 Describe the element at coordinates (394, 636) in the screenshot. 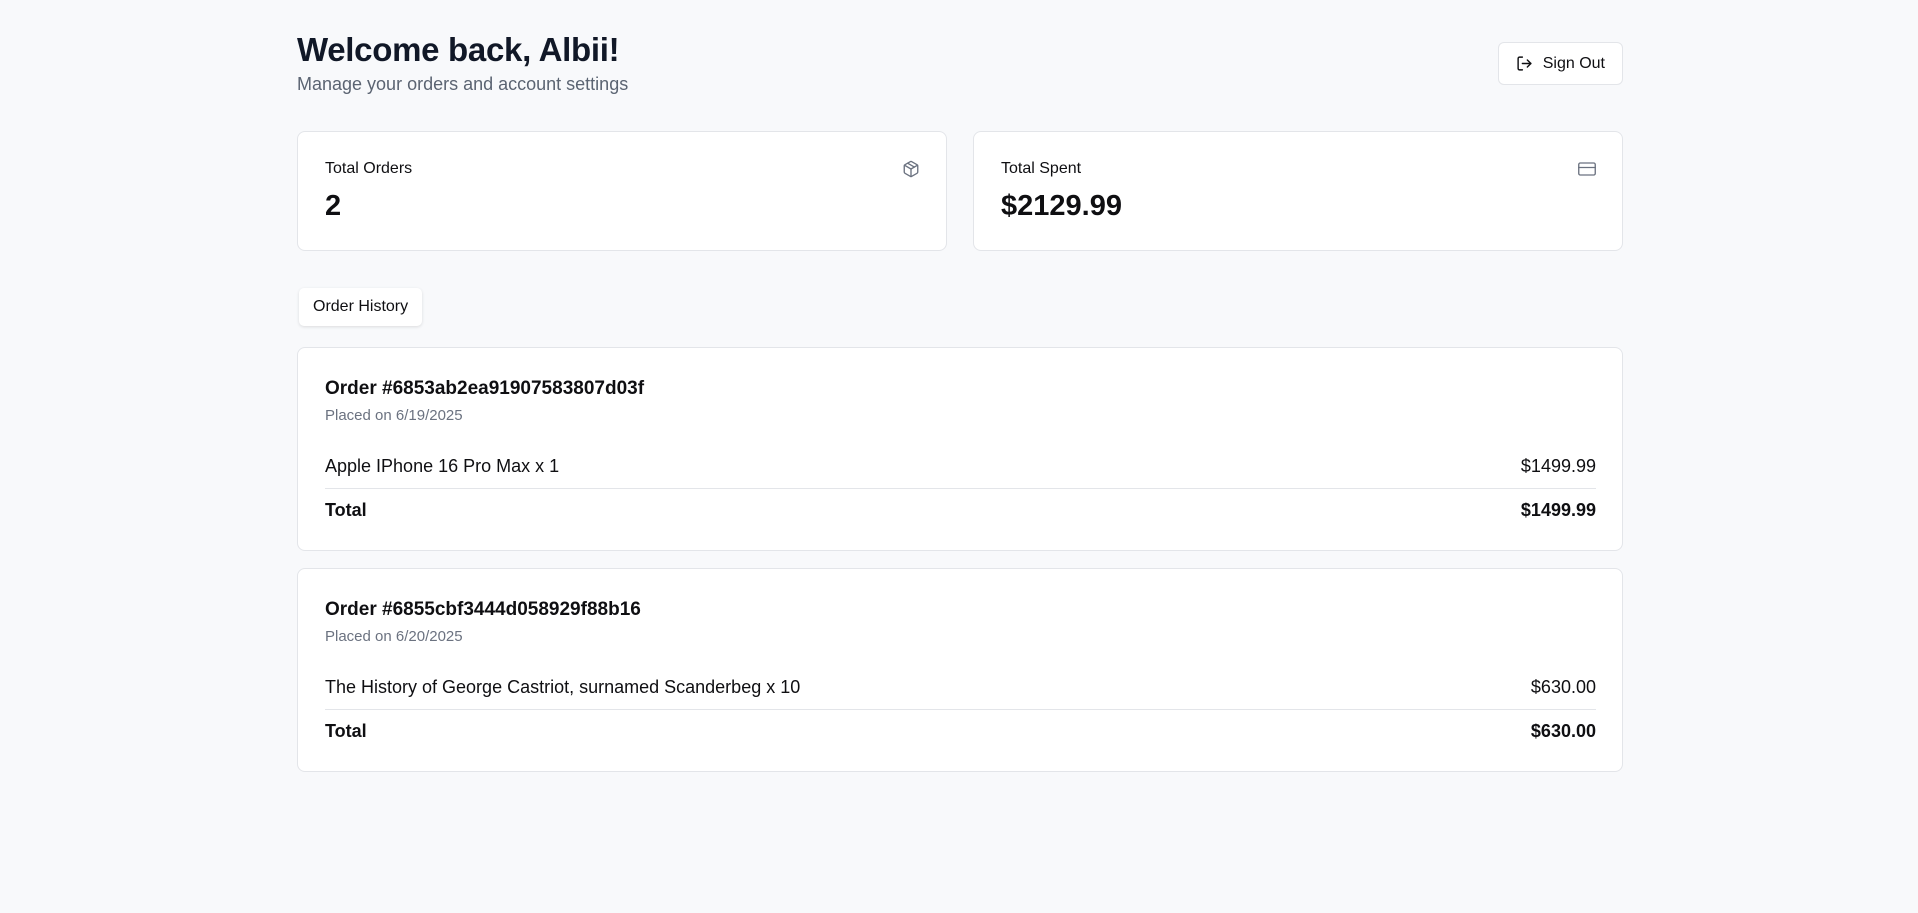

I see `order-date: Placed on 6/20/2025` at that location.